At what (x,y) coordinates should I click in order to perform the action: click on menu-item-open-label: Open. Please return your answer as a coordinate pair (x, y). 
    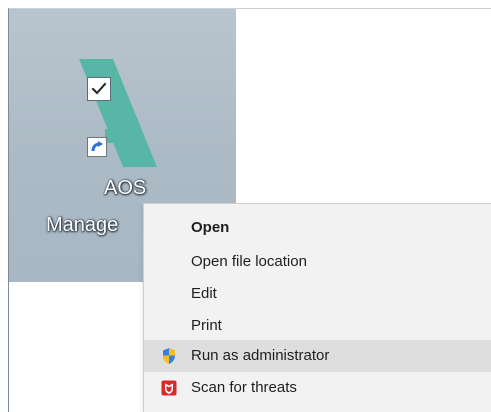
    Looking at the image, I should click on (210, 227).